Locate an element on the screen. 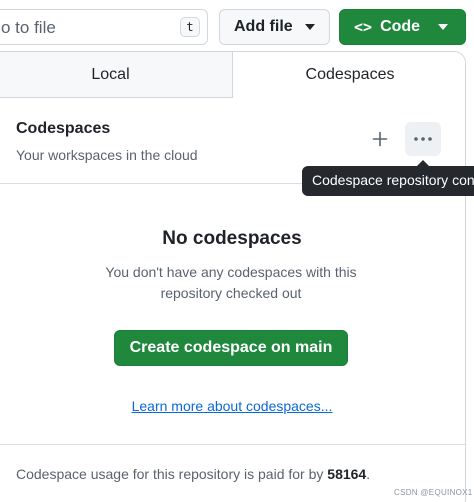  go-to-file-input: o to file t is located at coordinates (104, 27).